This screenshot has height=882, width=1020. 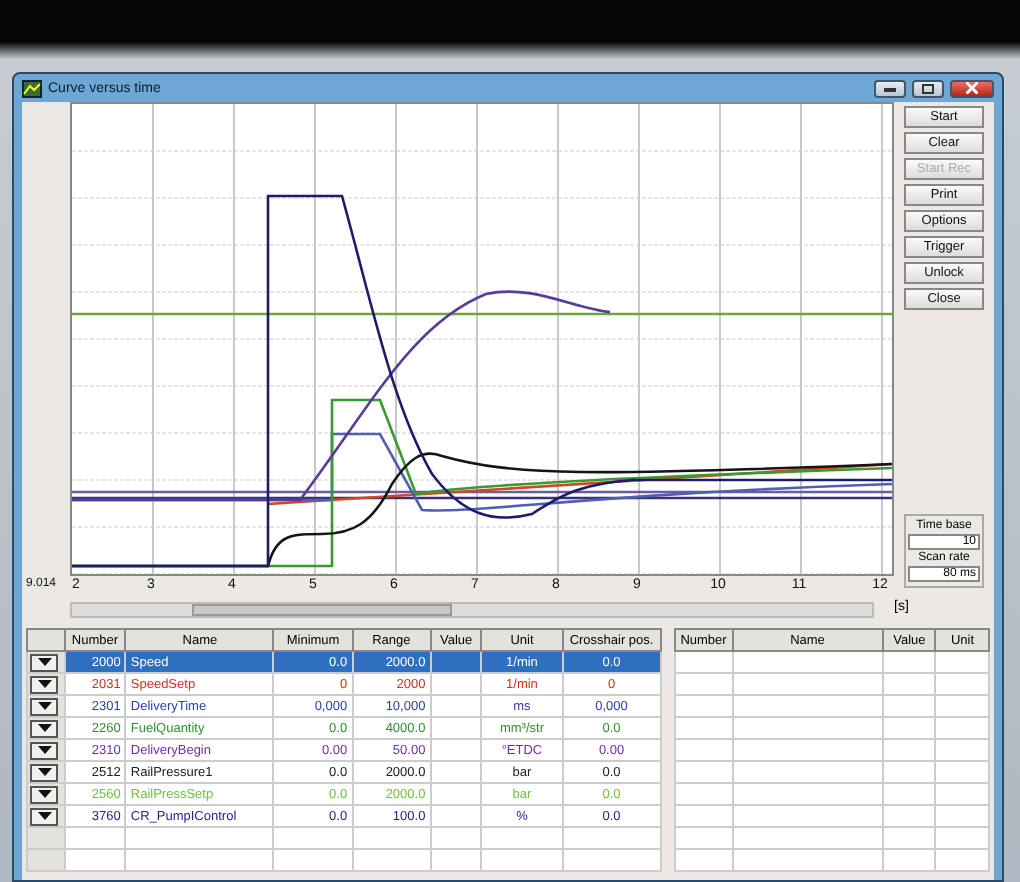 I want to click on maximize-button, so click(x=928, y=88).